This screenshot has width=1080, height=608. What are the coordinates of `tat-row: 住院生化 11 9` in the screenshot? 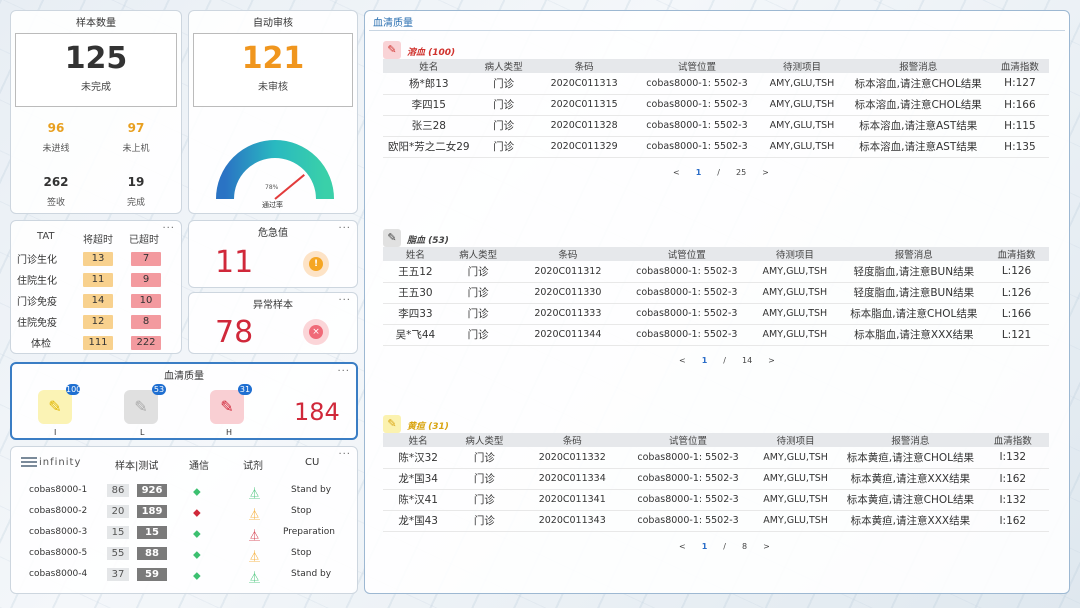 It's located at (97, 280).